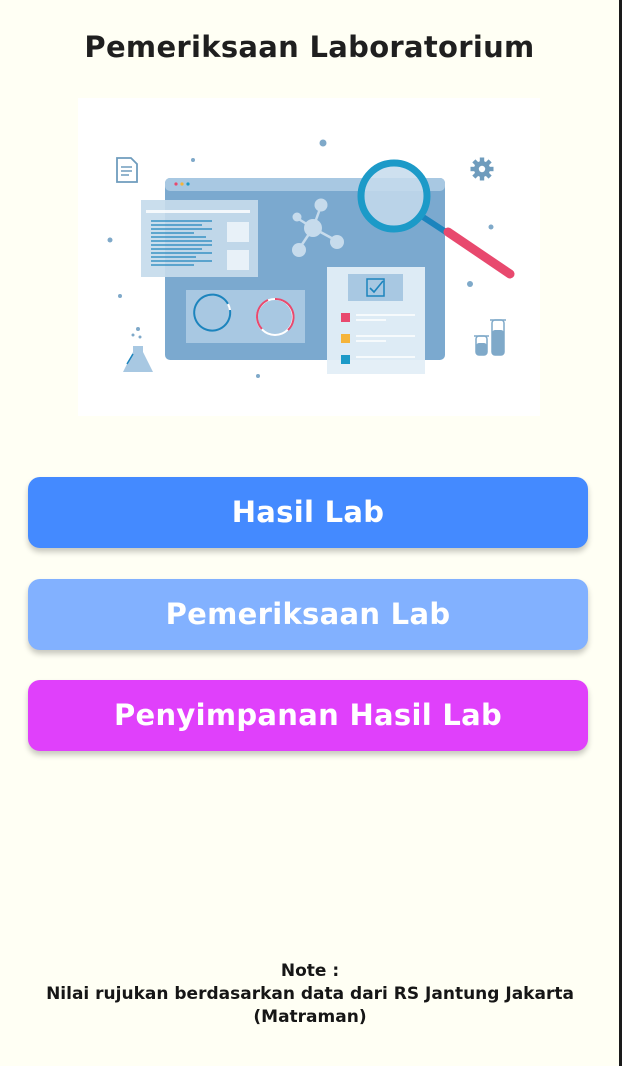  I want to click on hasil-lab-button: Hasil Lab, so click(308, 512).